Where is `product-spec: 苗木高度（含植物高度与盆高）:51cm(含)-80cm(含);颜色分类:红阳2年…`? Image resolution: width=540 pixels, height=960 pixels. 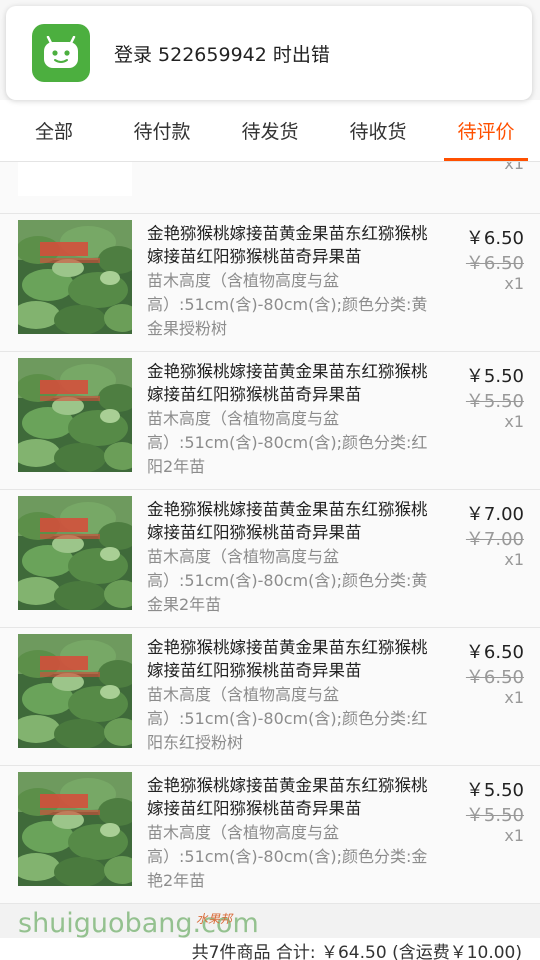
product-spec: 苗木高度（含植物高度与盆高）:51cm(含)-80cm(含);颜色分类:红阳2年… is located at coordinates (287, 442).